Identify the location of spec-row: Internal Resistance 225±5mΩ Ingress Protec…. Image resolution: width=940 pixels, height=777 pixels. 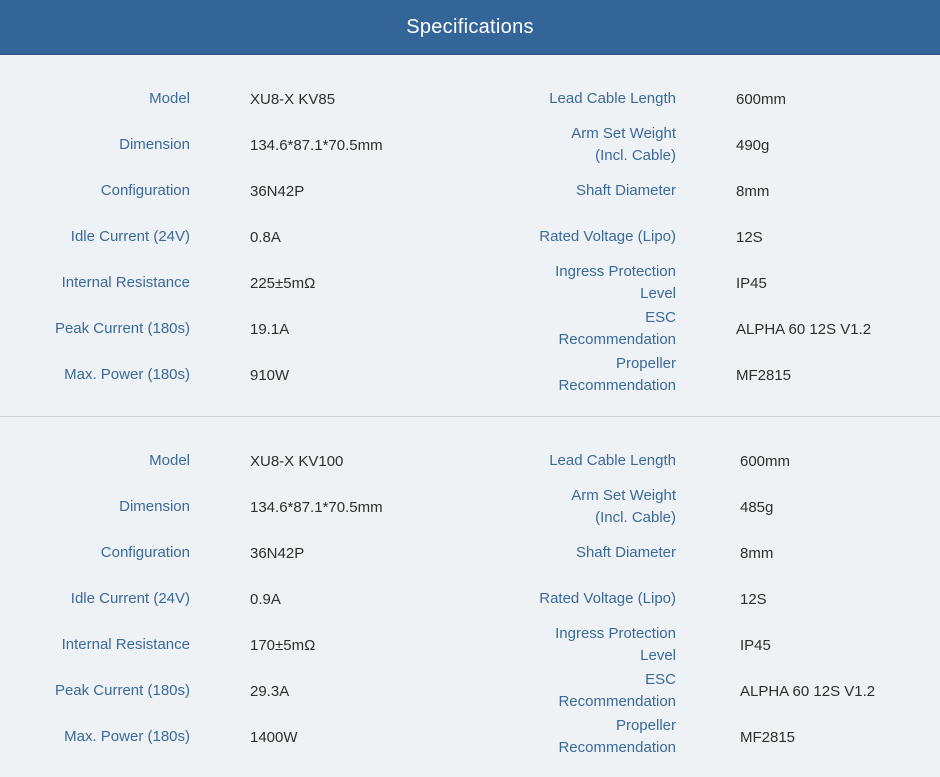
(470, 283).